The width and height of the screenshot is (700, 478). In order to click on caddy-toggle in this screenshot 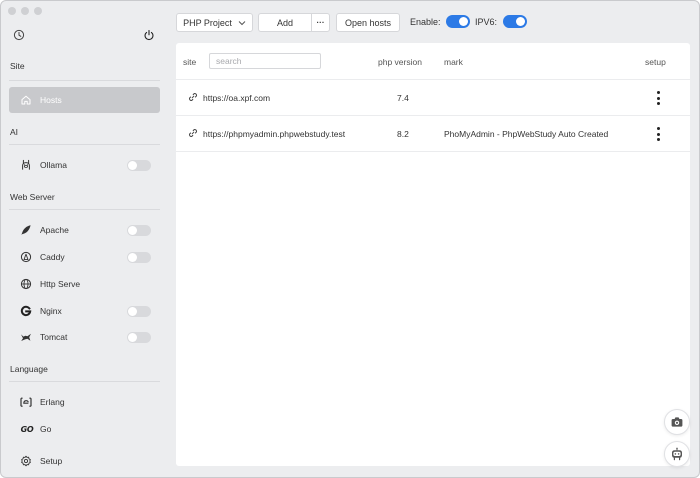, I will do `click(139, 257)`.